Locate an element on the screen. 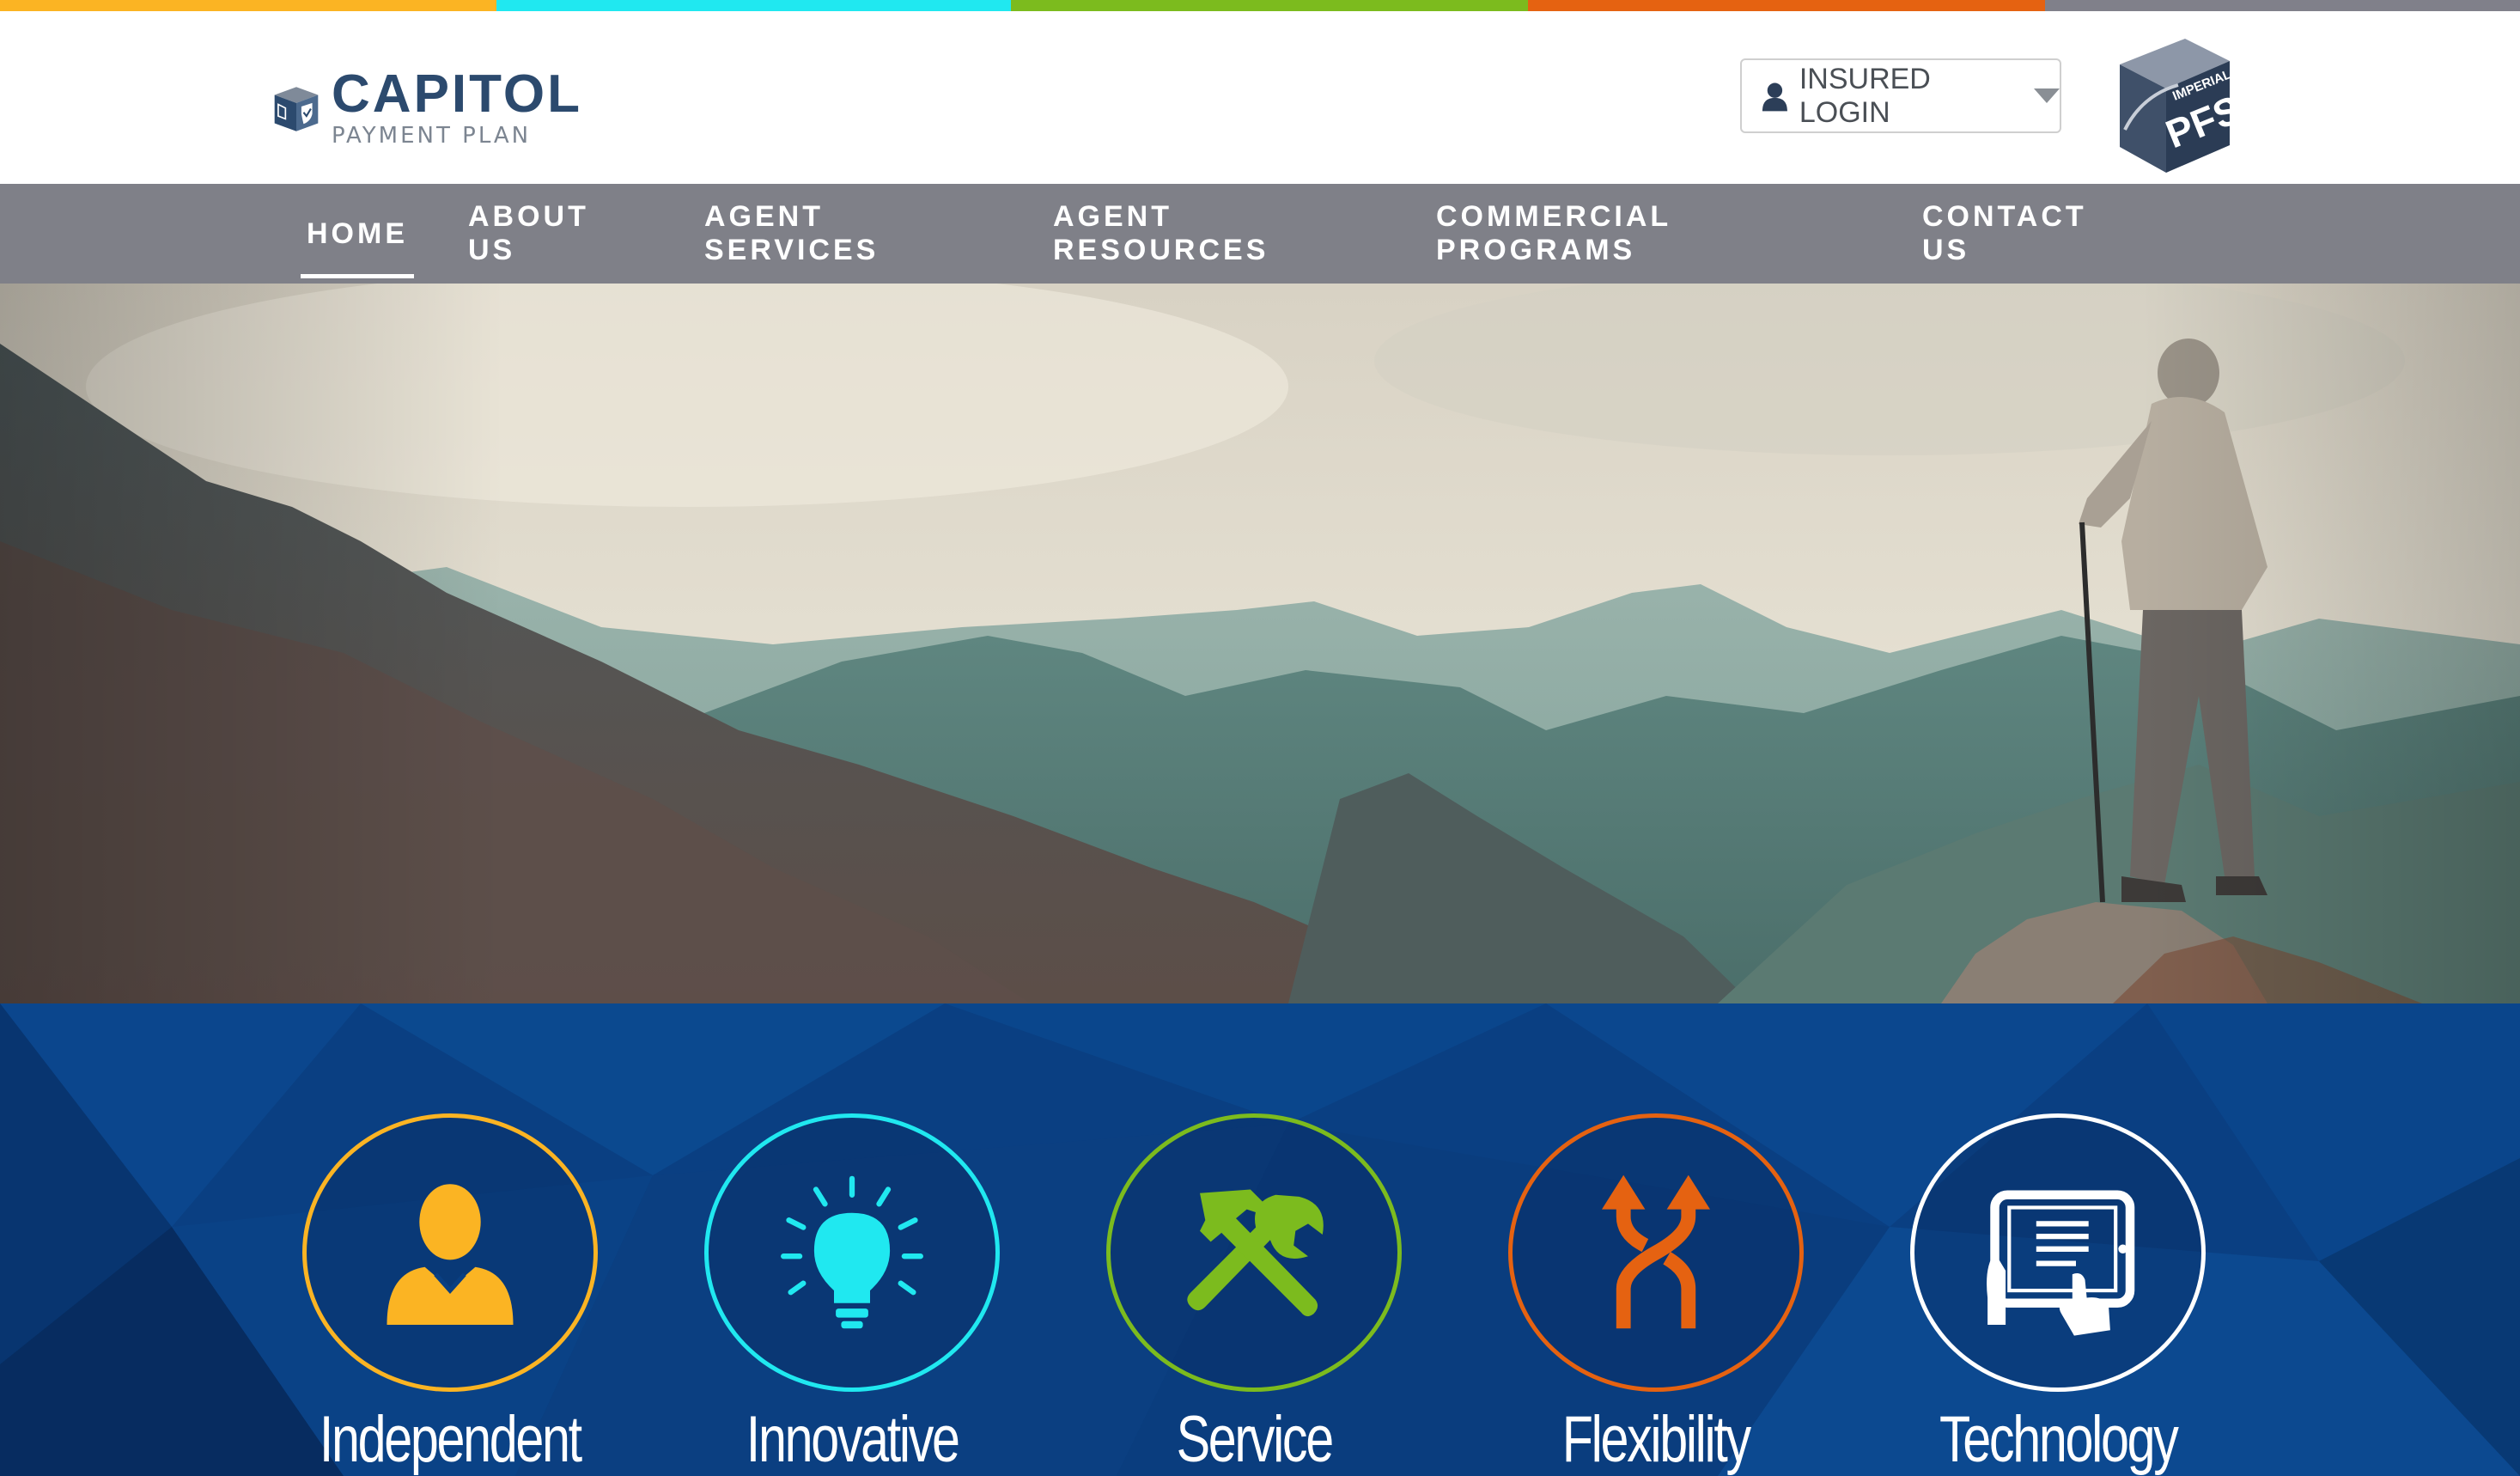 The width and height of the screenshot is (2520, 1476). feature-technology: Technology is located at coordinates (2058, 1294).